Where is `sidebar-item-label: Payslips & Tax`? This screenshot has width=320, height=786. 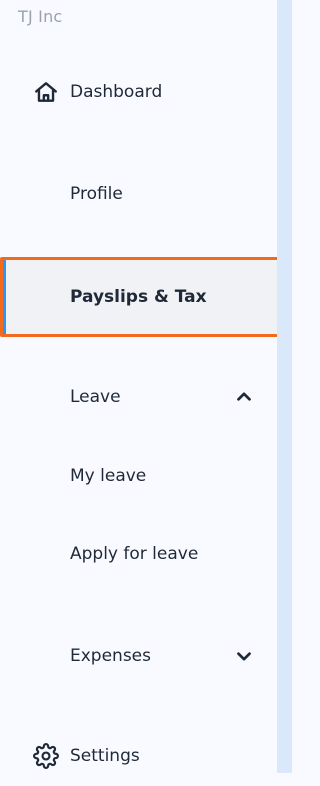
sidebar-item-label: Payslips & Tax is located at coordinates (138, 297).